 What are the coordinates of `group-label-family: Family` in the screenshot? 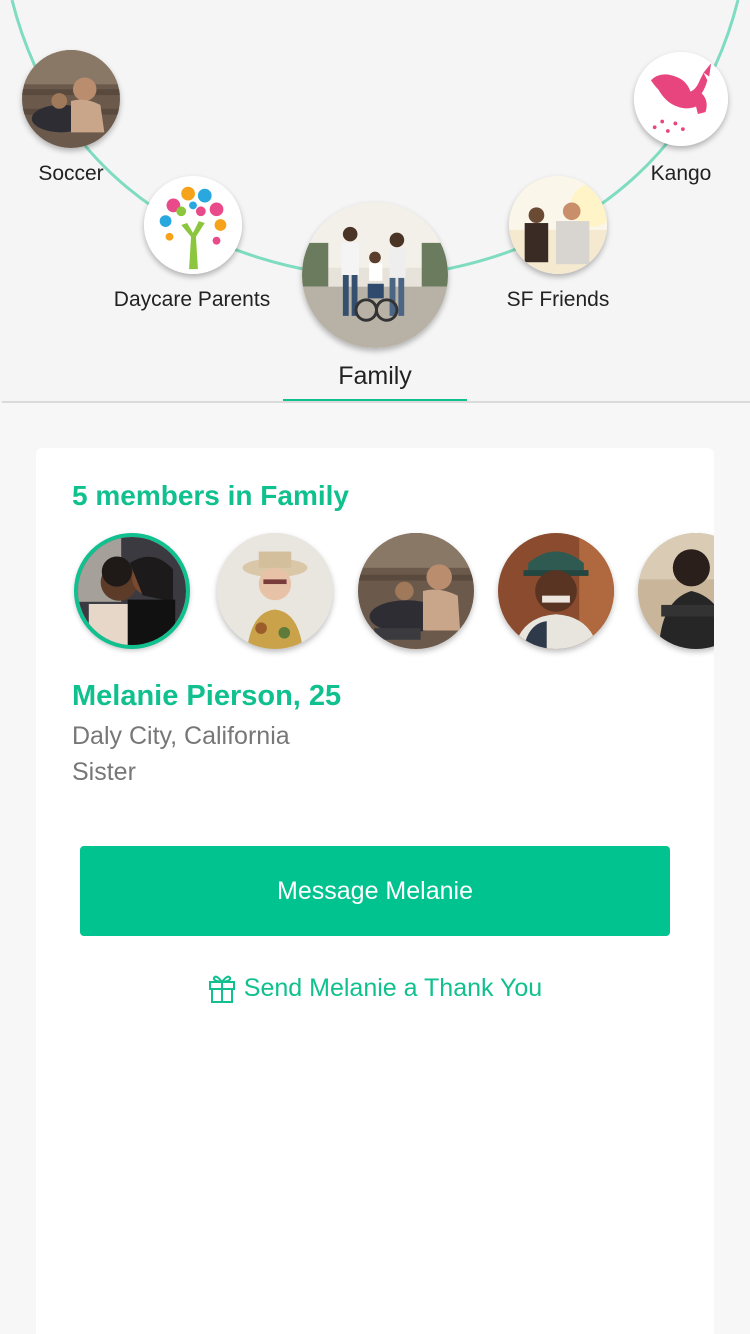 It's located at (375, 376).